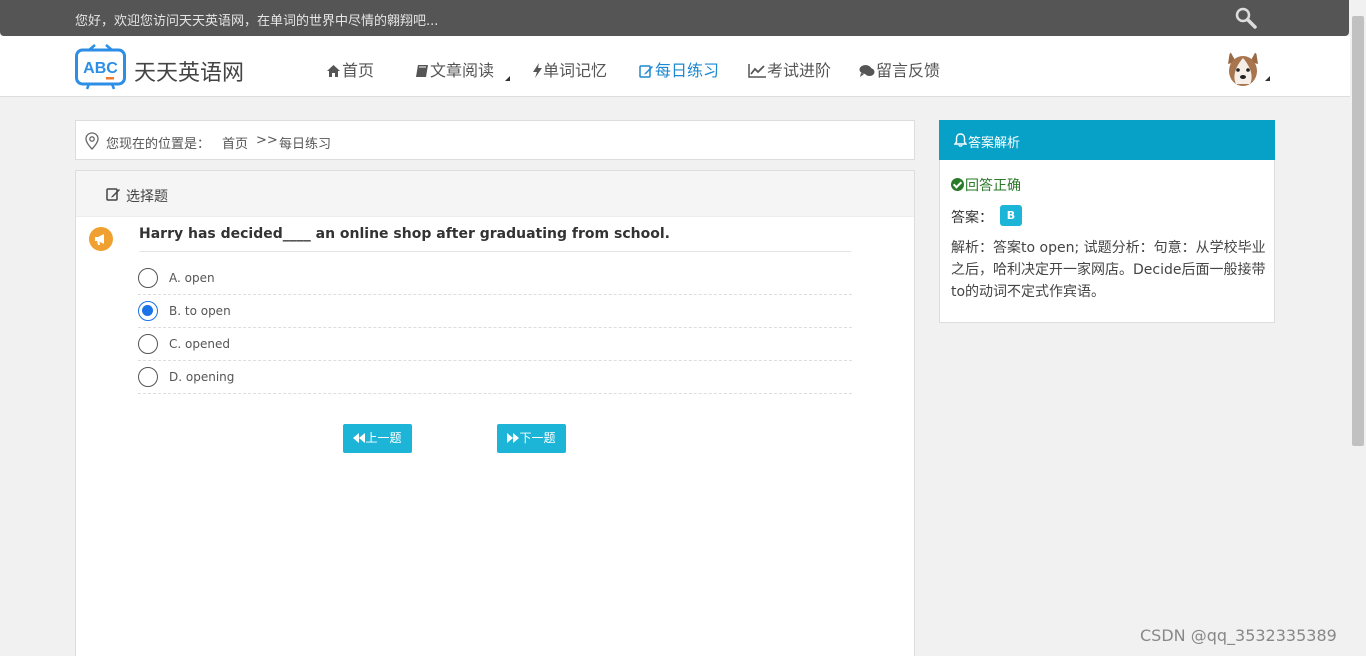 This screenshot has height=656, width=1366. I want to click on nav-feedback: 留言反馈, so click(899, 69).